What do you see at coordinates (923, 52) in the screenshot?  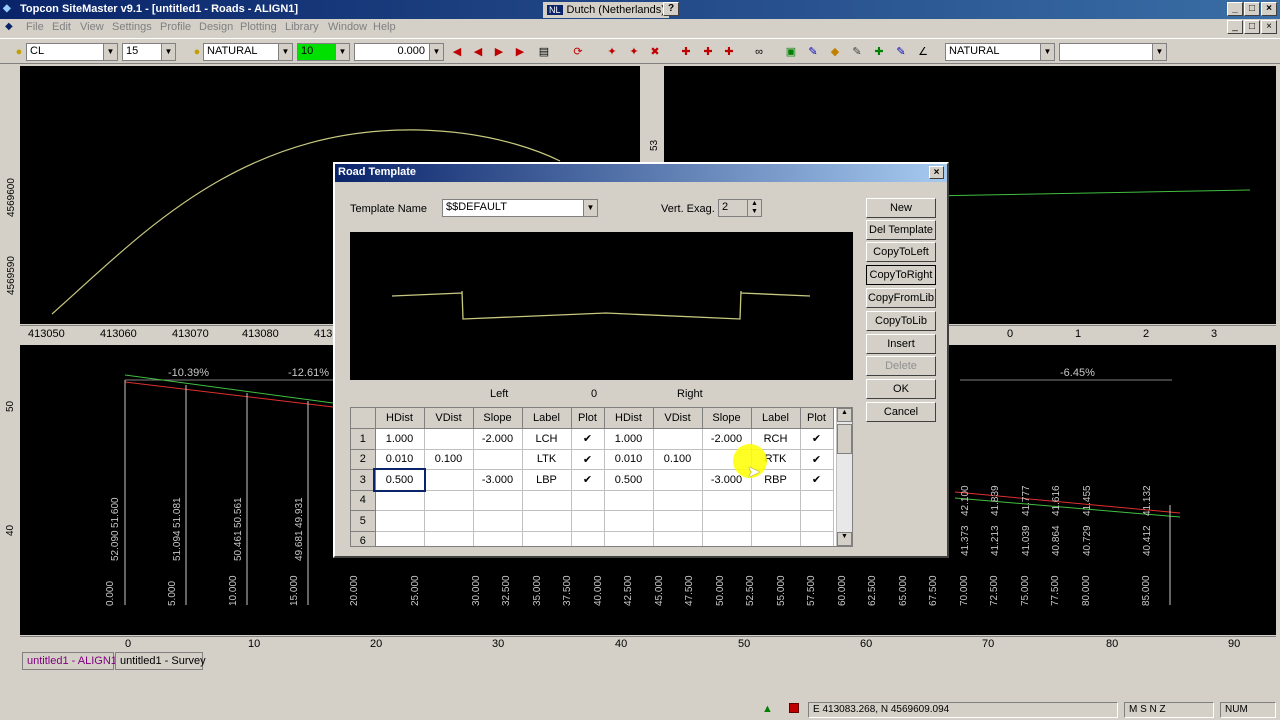 I see `measure-icon: ∠` at bounding box center [923, 52].